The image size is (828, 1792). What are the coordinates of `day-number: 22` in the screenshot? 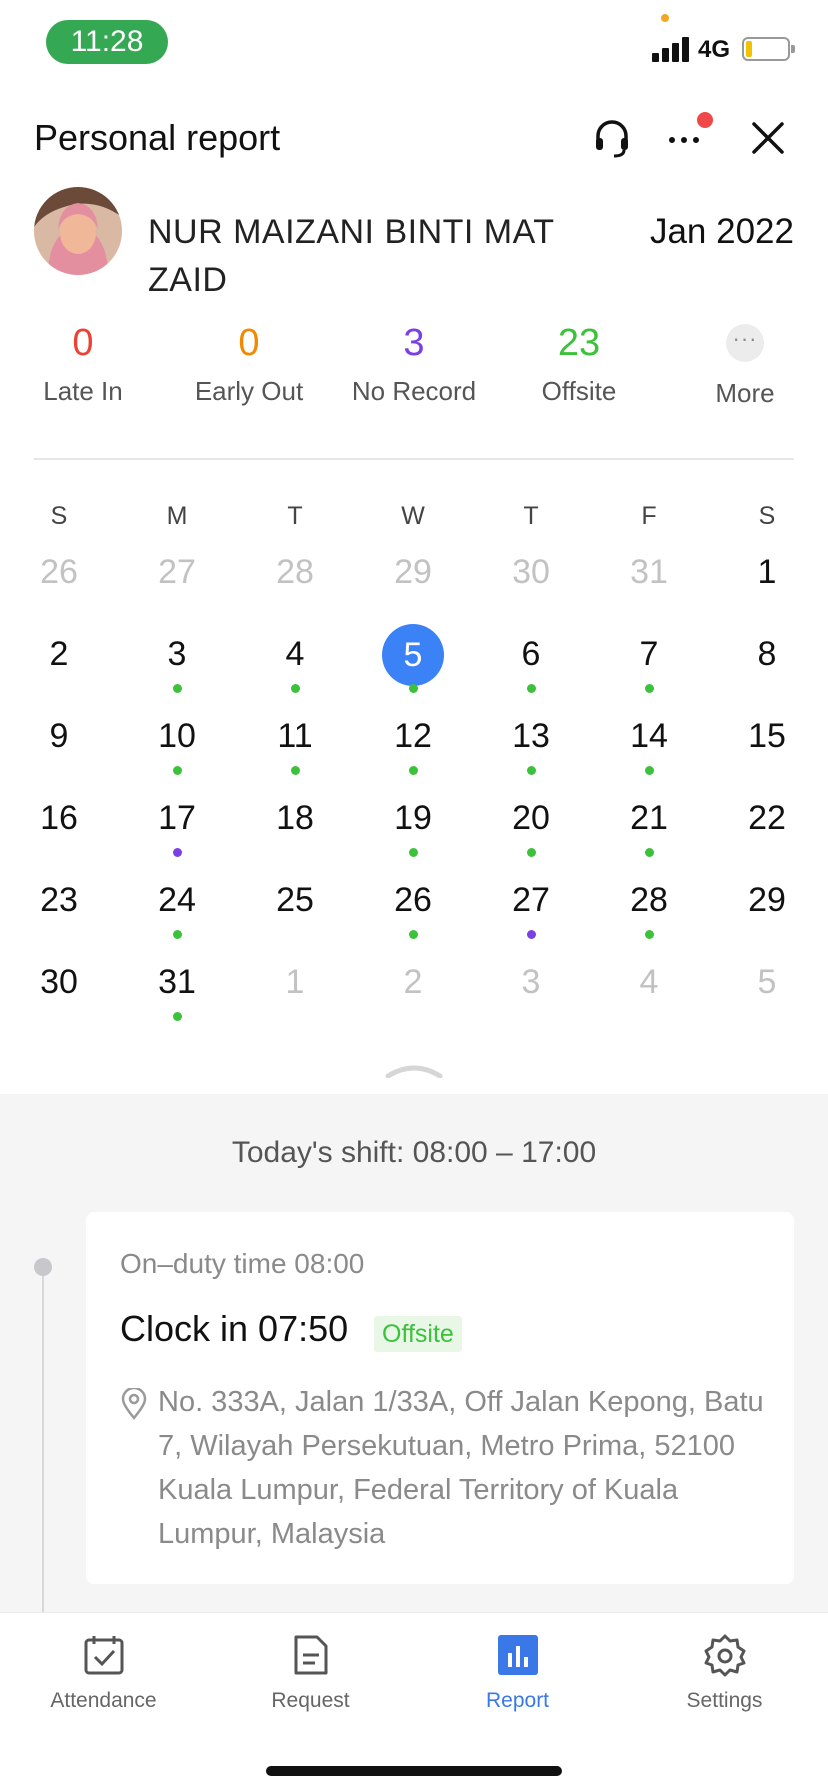 It's located at (767, 818).